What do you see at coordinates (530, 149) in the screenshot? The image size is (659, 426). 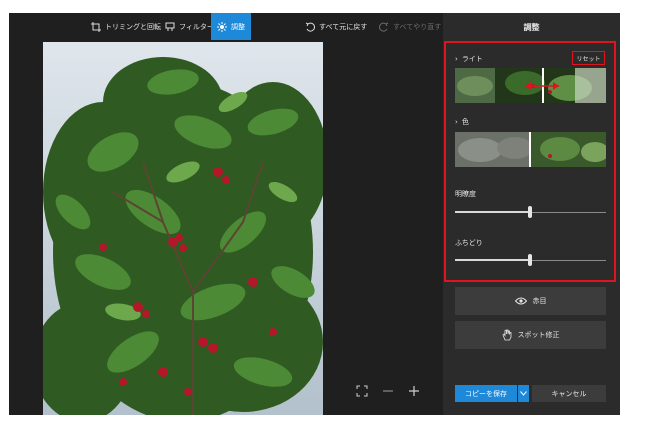 I see `color-preview-strip` at bounding box center [530, 149].